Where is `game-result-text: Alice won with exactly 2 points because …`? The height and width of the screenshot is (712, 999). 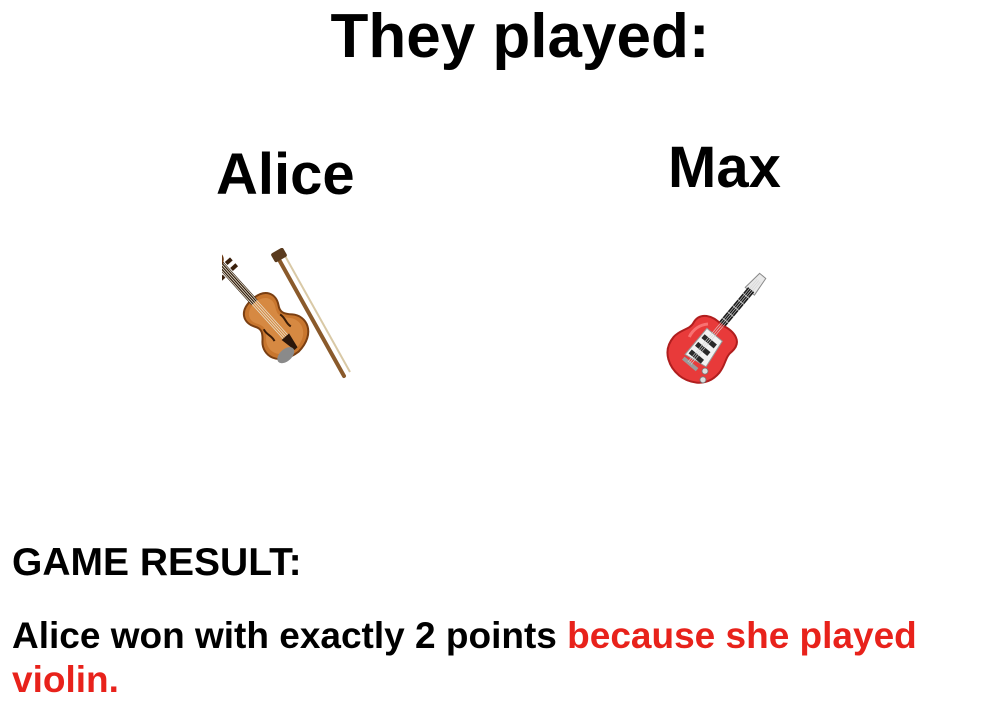
game-result-text: Alice won with exactly 2 points because … is located at coordinates (504, 658).